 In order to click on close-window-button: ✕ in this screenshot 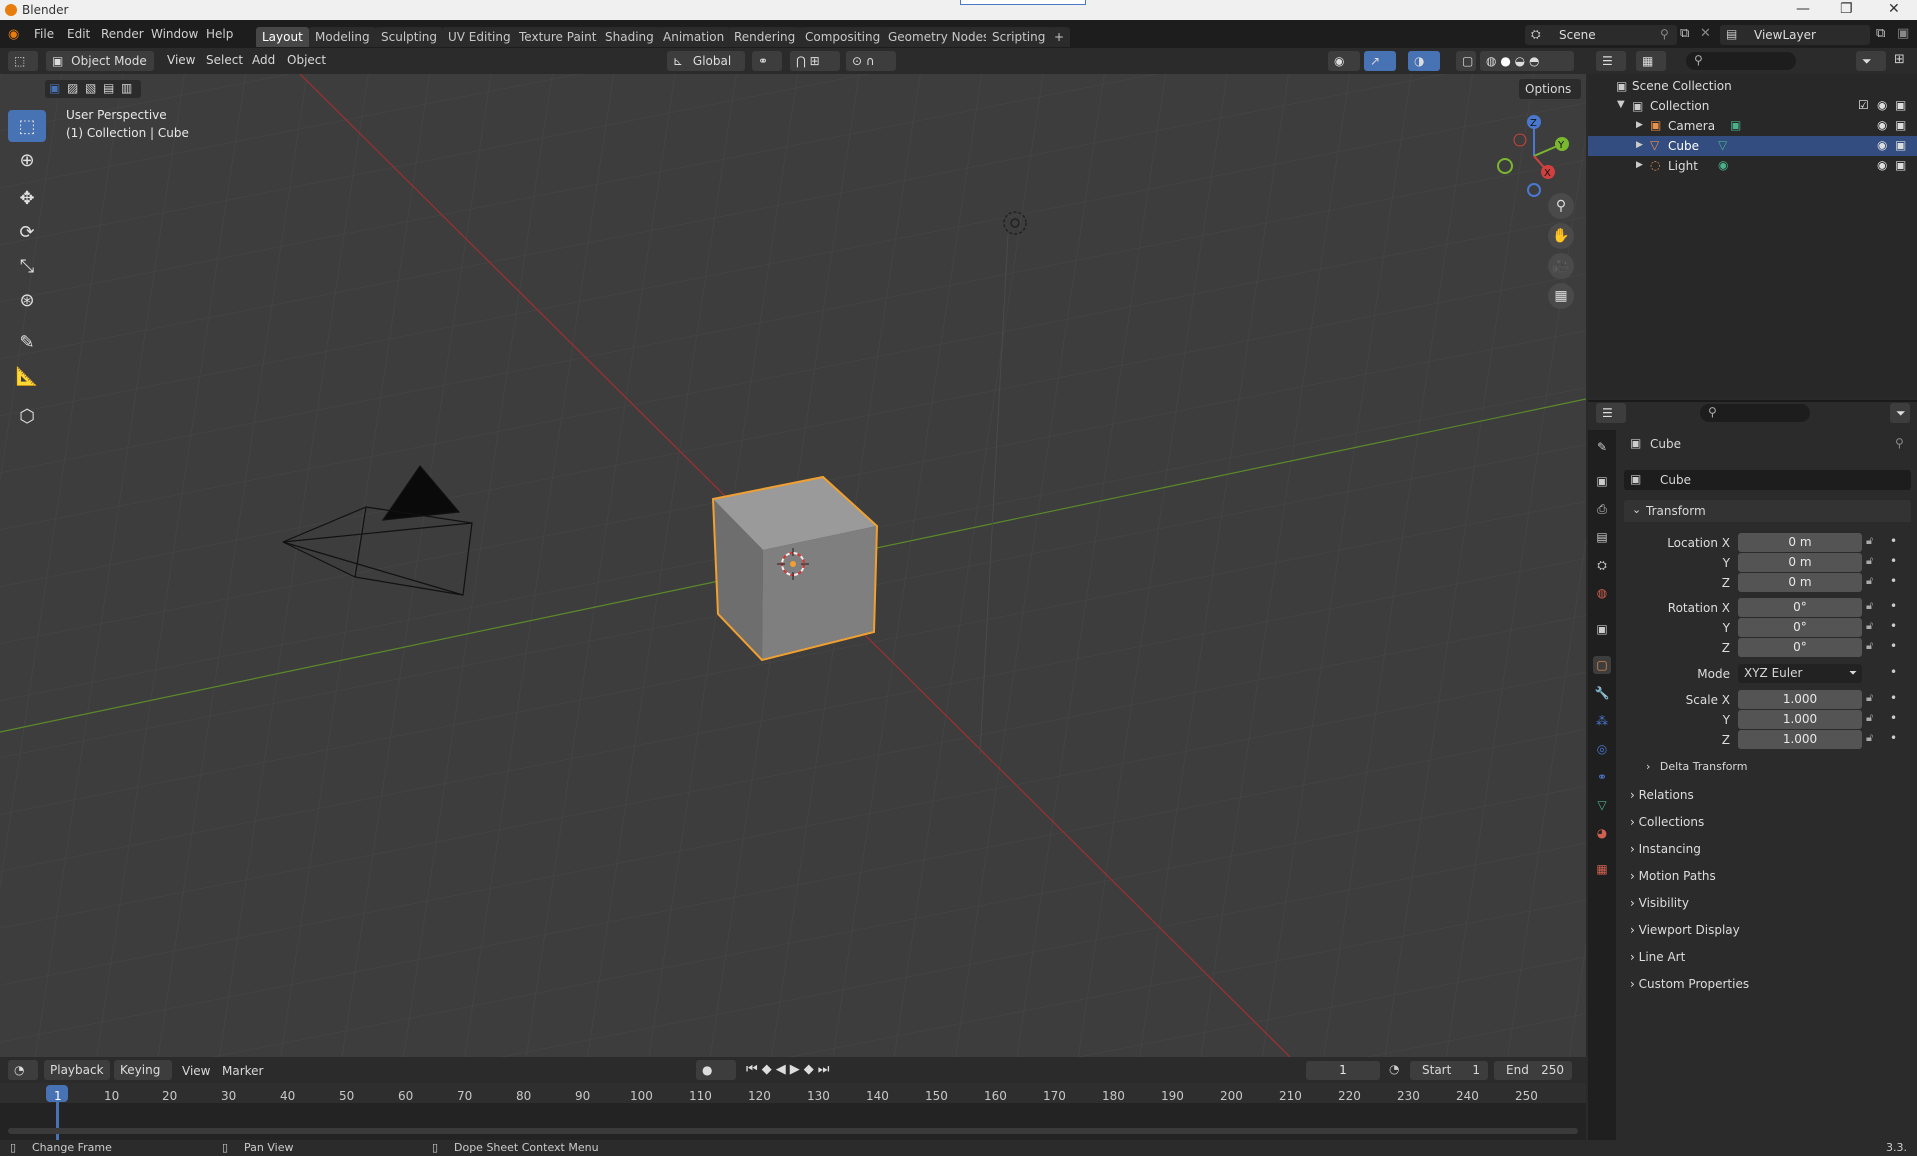, I will do `click(1894, 9)`.